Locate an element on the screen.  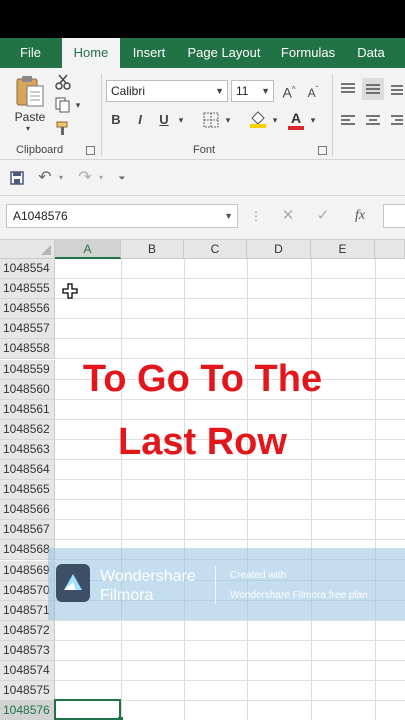
filmora-logo-icon is located at coordinates (73, 582).